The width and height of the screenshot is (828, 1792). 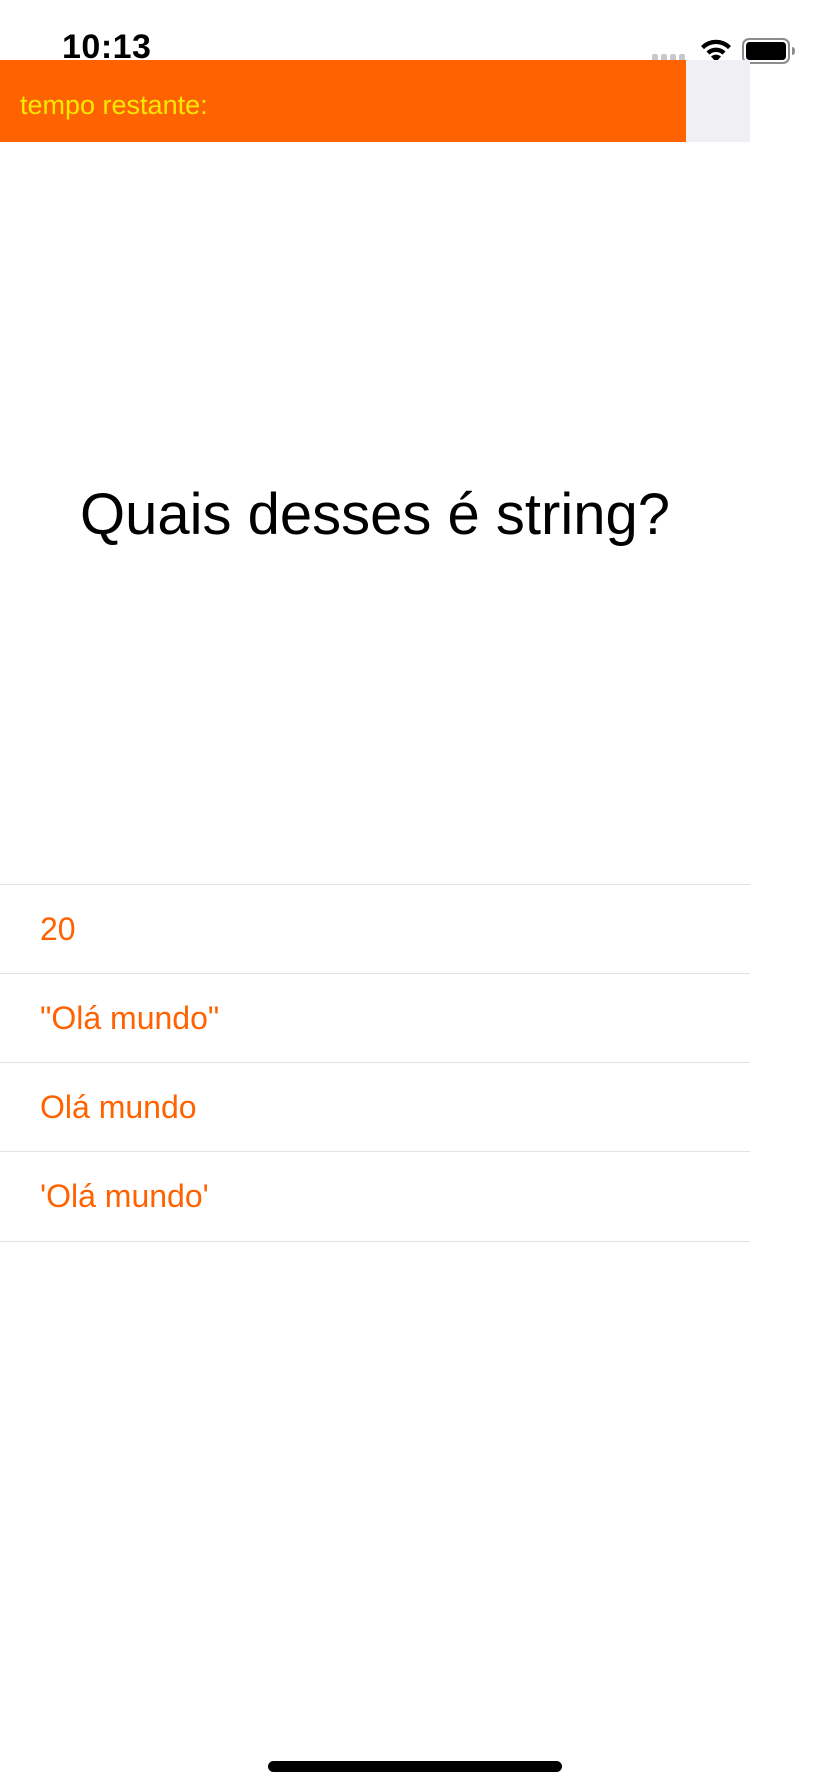 I want to click on timer-label: tempo restante:, so click(x=114, y=105).